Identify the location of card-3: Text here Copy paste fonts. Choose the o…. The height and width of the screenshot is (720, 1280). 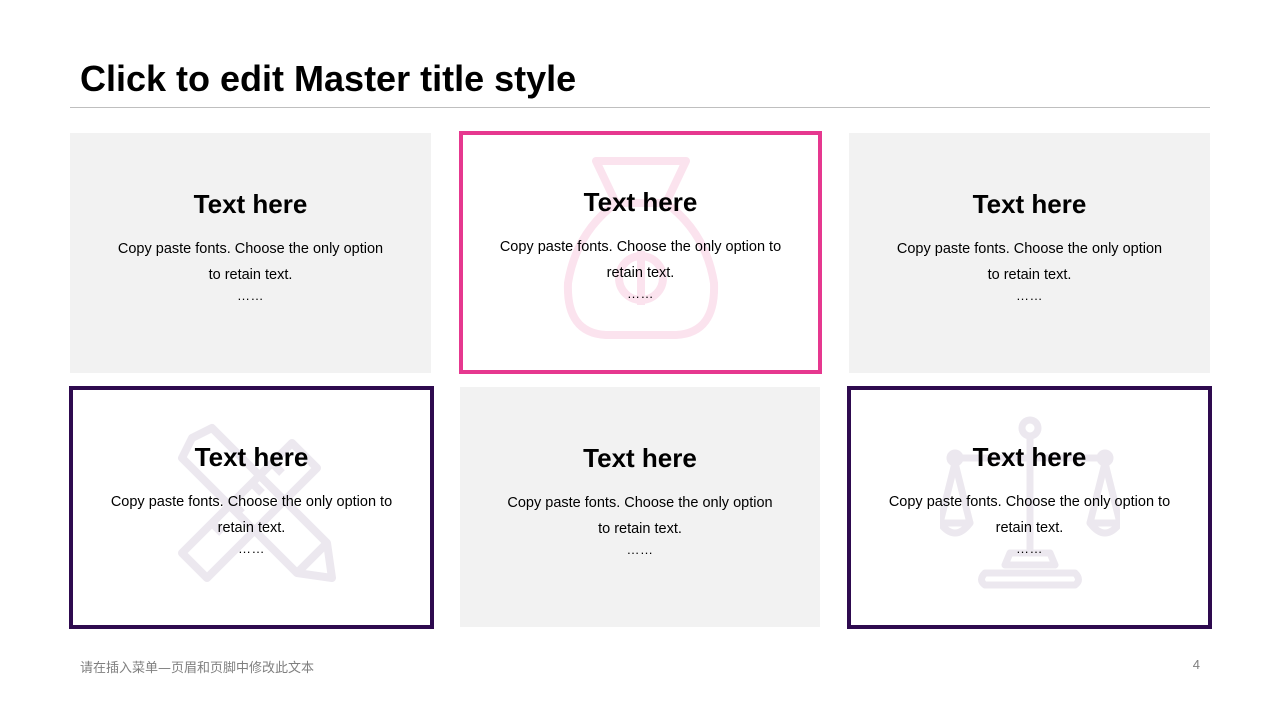
(1029, 253).